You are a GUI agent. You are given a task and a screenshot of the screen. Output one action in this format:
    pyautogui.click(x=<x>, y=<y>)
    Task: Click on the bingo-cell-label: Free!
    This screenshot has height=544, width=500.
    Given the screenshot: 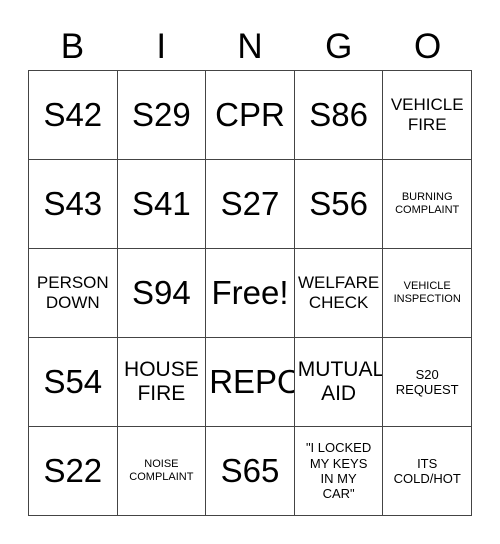 What is the action you would take?
    pyautogui.click(x=250, y=292)
    